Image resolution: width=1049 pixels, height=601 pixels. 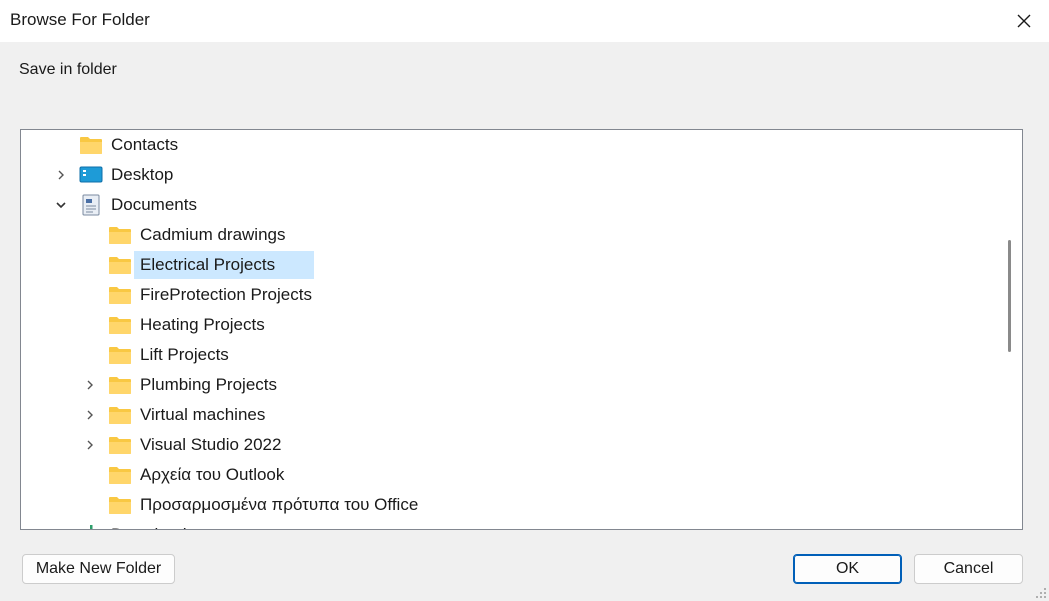 What do you see at coordinates (209, 384) in the screenshot?
I see `tree-item-label: Plumbing Projects` at bounding box center [209, 384].